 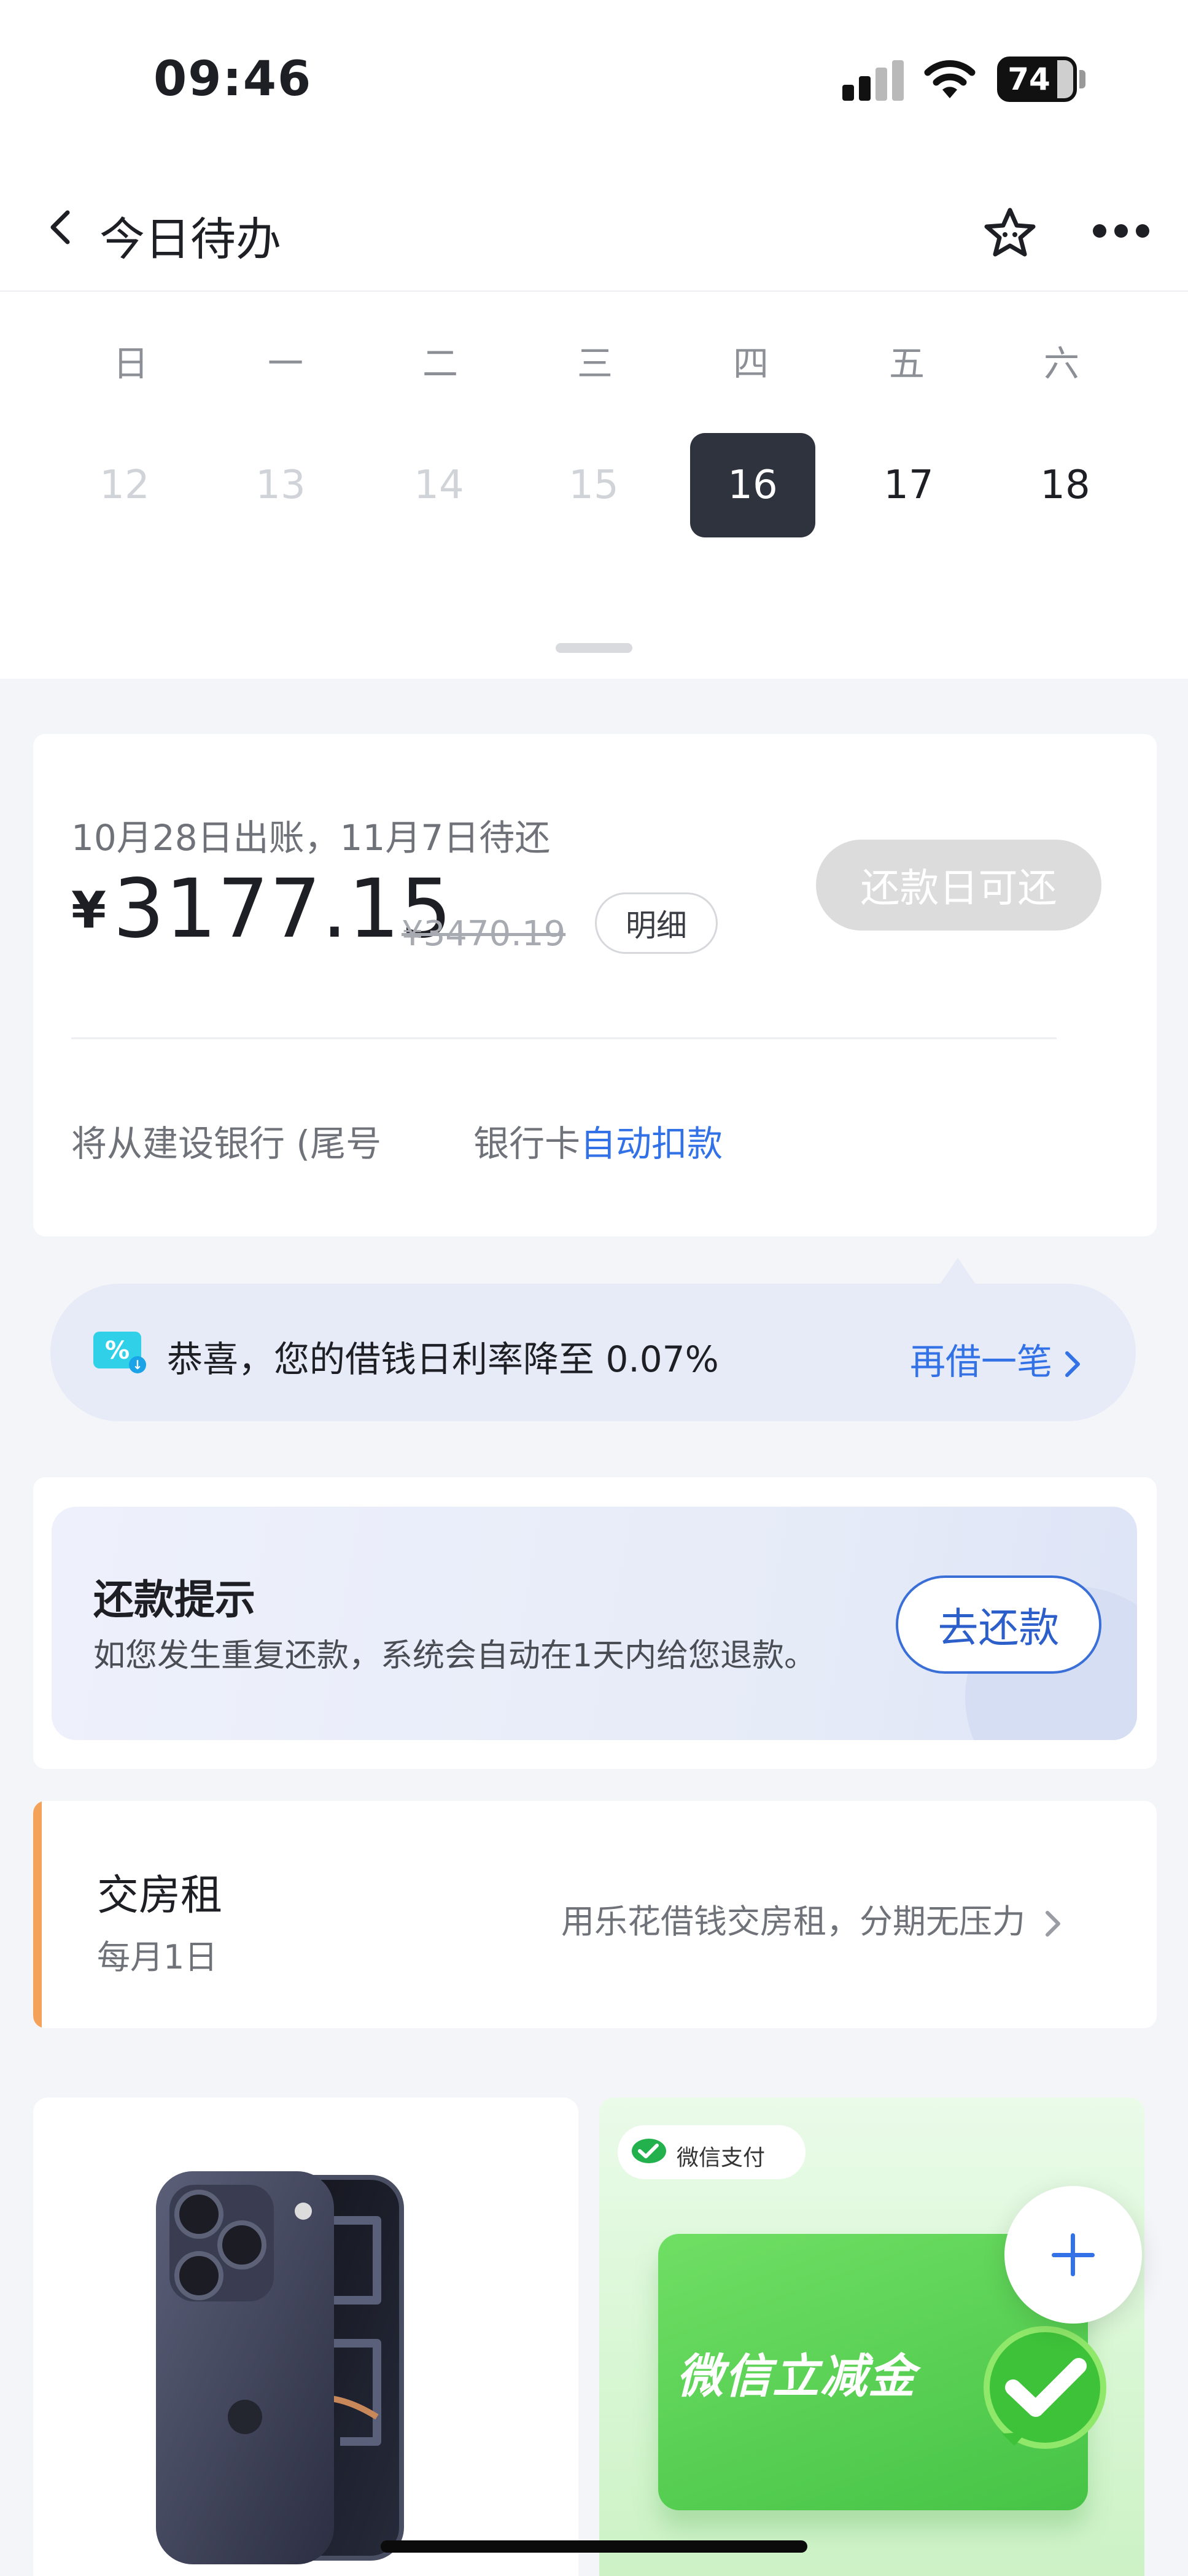 What do you see at coordinates (594, 229) in the screenshot?
I see `nav-bar: 今日待办` at bounding box center [594, 229].